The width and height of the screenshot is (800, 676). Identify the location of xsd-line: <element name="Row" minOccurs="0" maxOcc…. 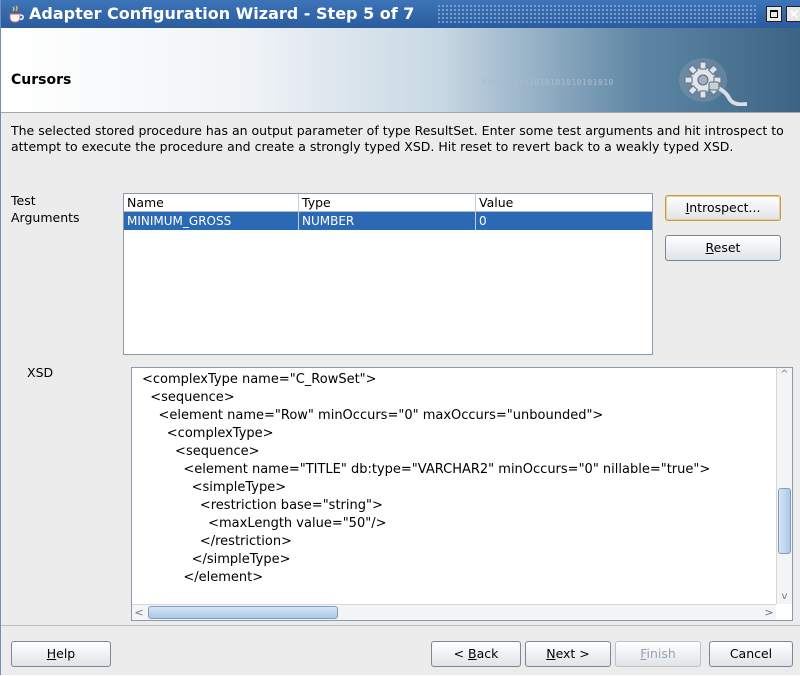
(373, 415).